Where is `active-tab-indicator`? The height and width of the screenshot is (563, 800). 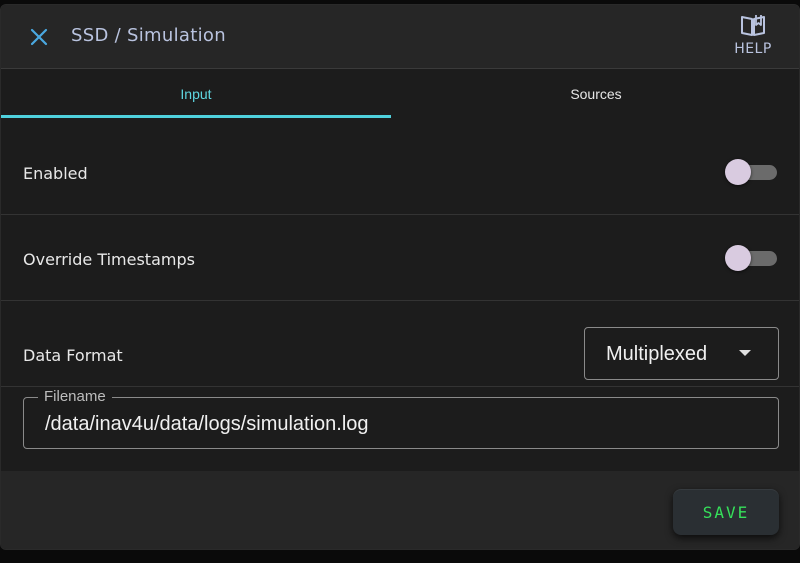
active-tab-indicator is located at coordinates (196, 116).